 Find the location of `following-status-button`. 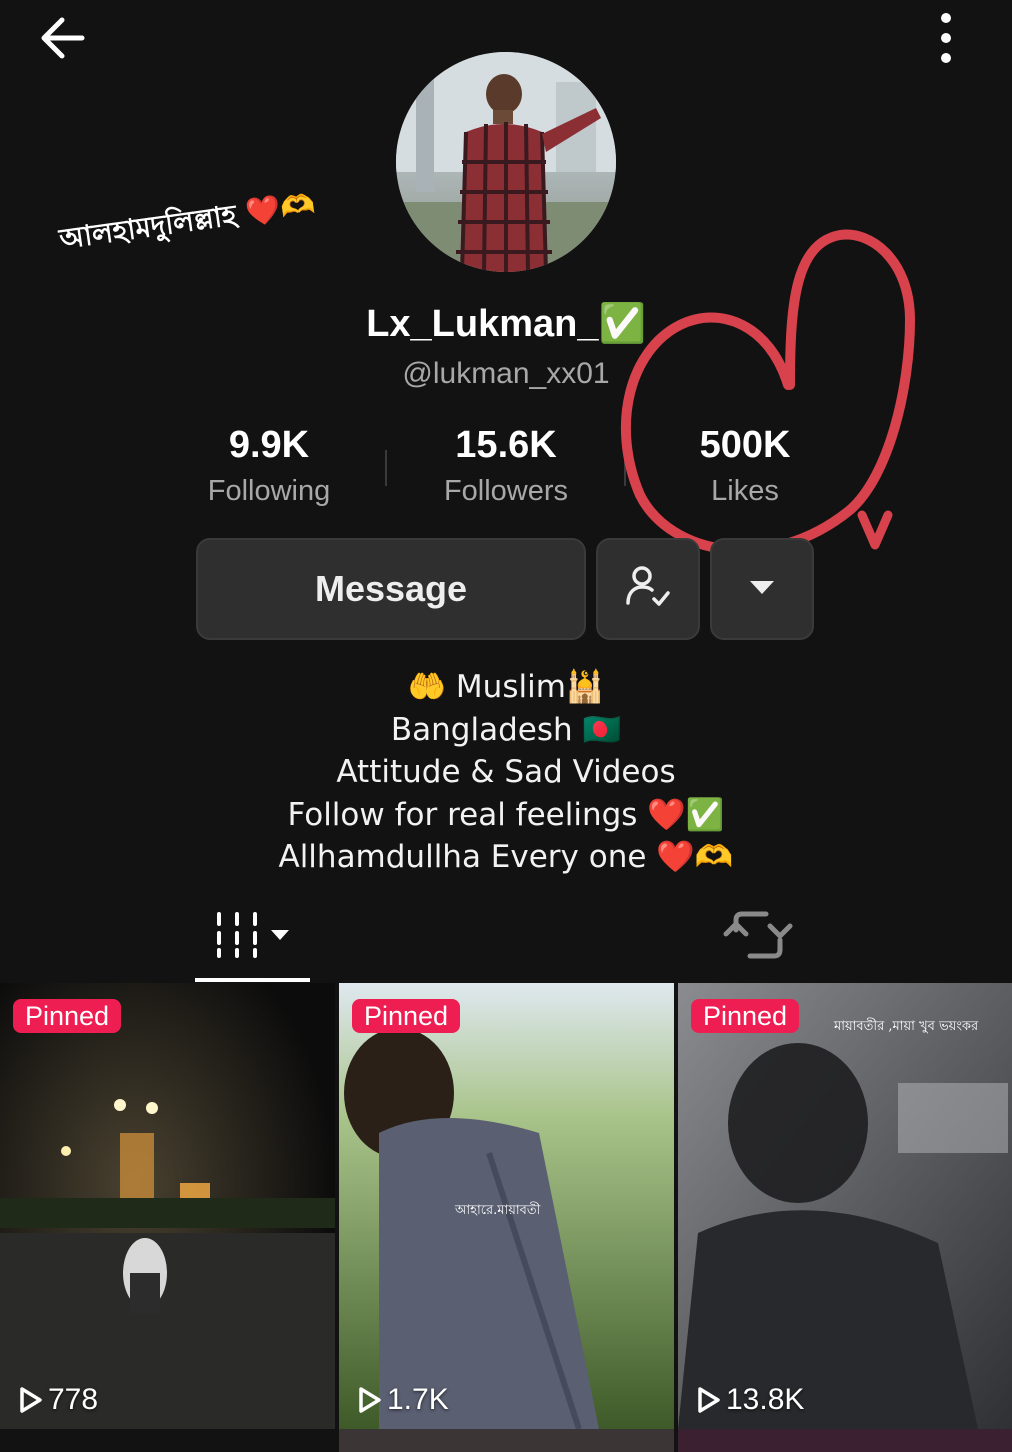

following-status-button is located at coordinates (648, 589).